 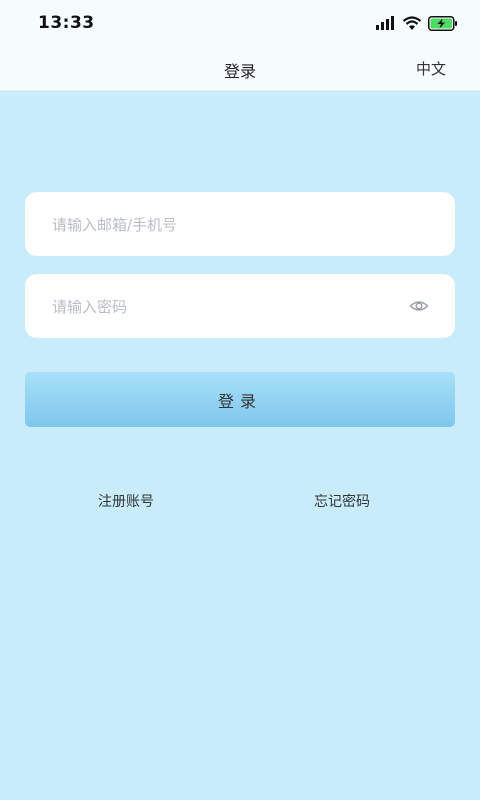 What do you see at coordinates (442, 23) in the screenshot?
I see `battery-charging-icon` at bounding box center [442, 23].